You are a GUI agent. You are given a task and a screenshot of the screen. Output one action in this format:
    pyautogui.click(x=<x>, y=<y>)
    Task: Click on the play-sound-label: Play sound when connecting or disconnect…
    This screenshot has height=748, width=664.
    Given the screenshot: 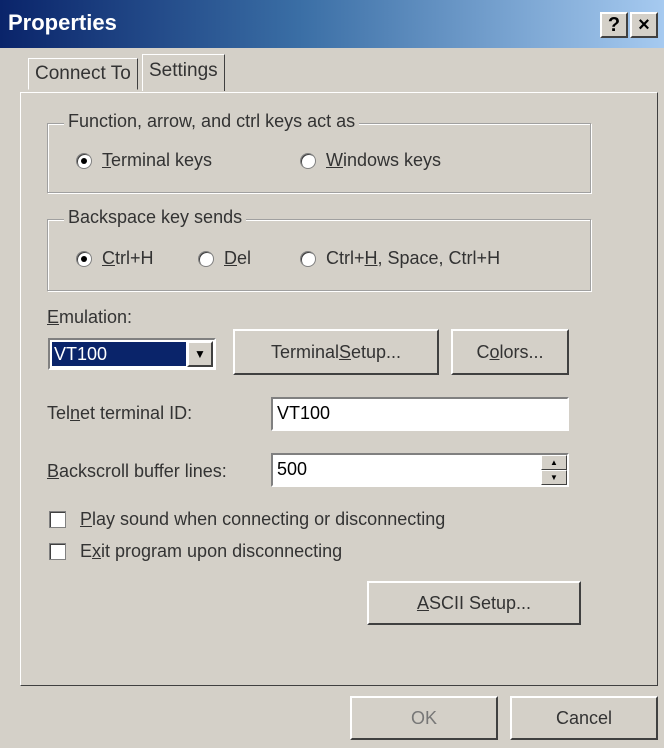 What is the action you would take?
    pyautogui.click(x=263, y=519)
    